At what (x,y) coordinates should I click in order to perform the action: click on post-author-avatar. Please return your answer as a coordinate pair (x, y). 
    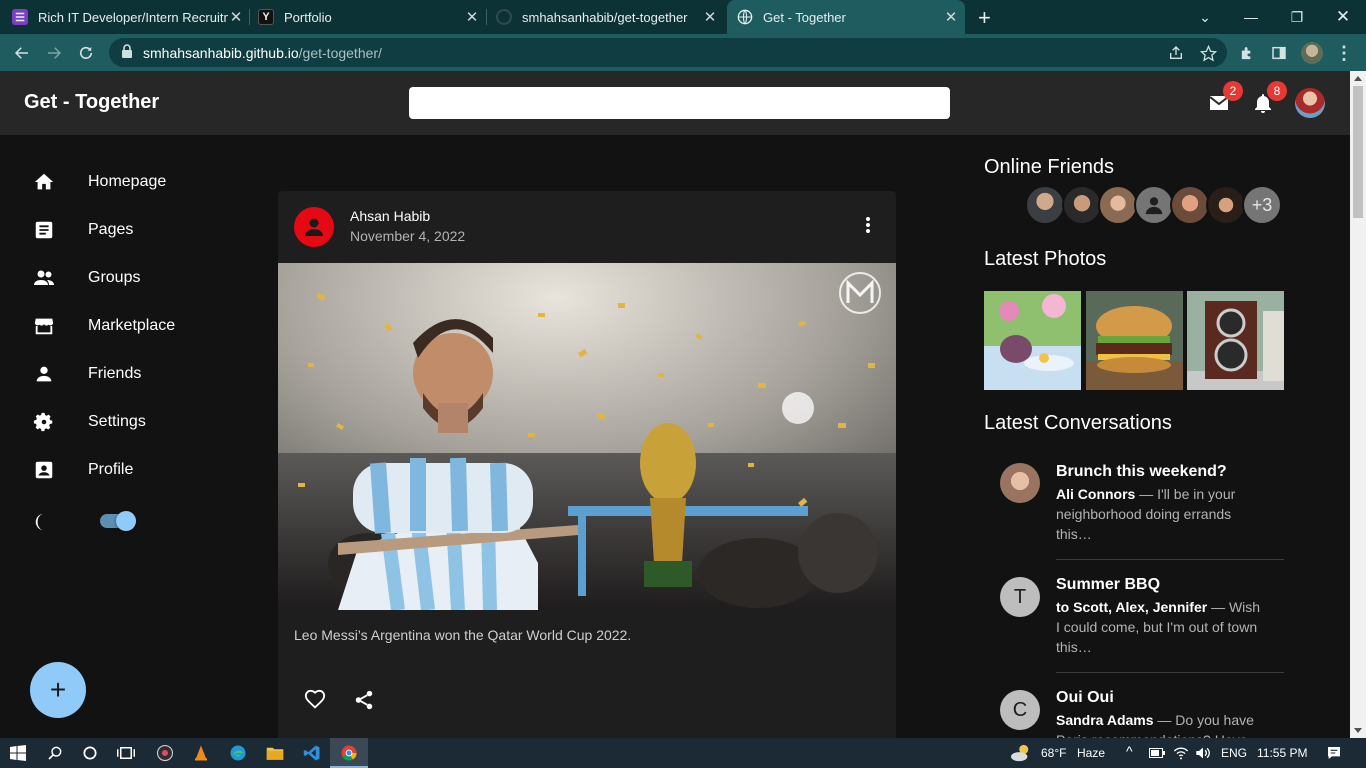
    Looking at the image, I should click on (314, 227).